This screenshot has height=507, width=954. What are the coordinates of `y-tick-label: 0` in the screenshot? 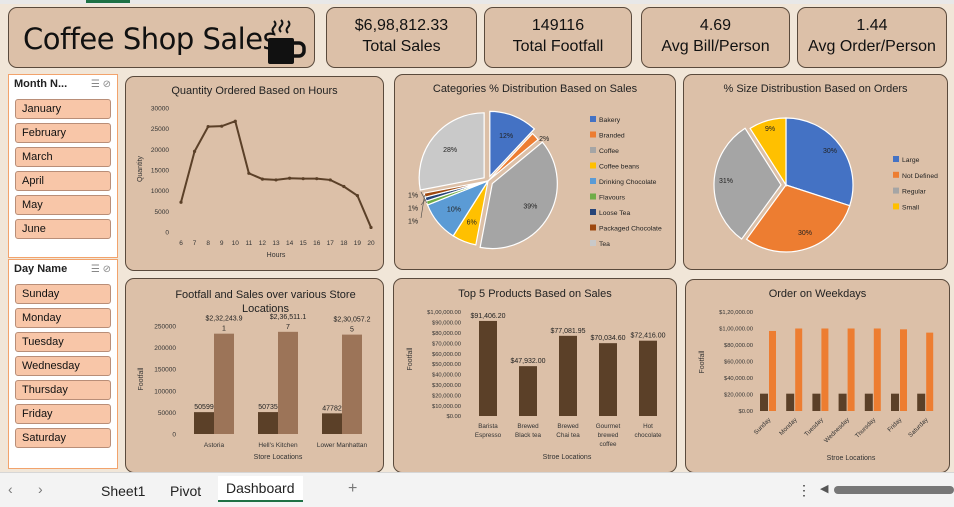 It's located at (167, 233).